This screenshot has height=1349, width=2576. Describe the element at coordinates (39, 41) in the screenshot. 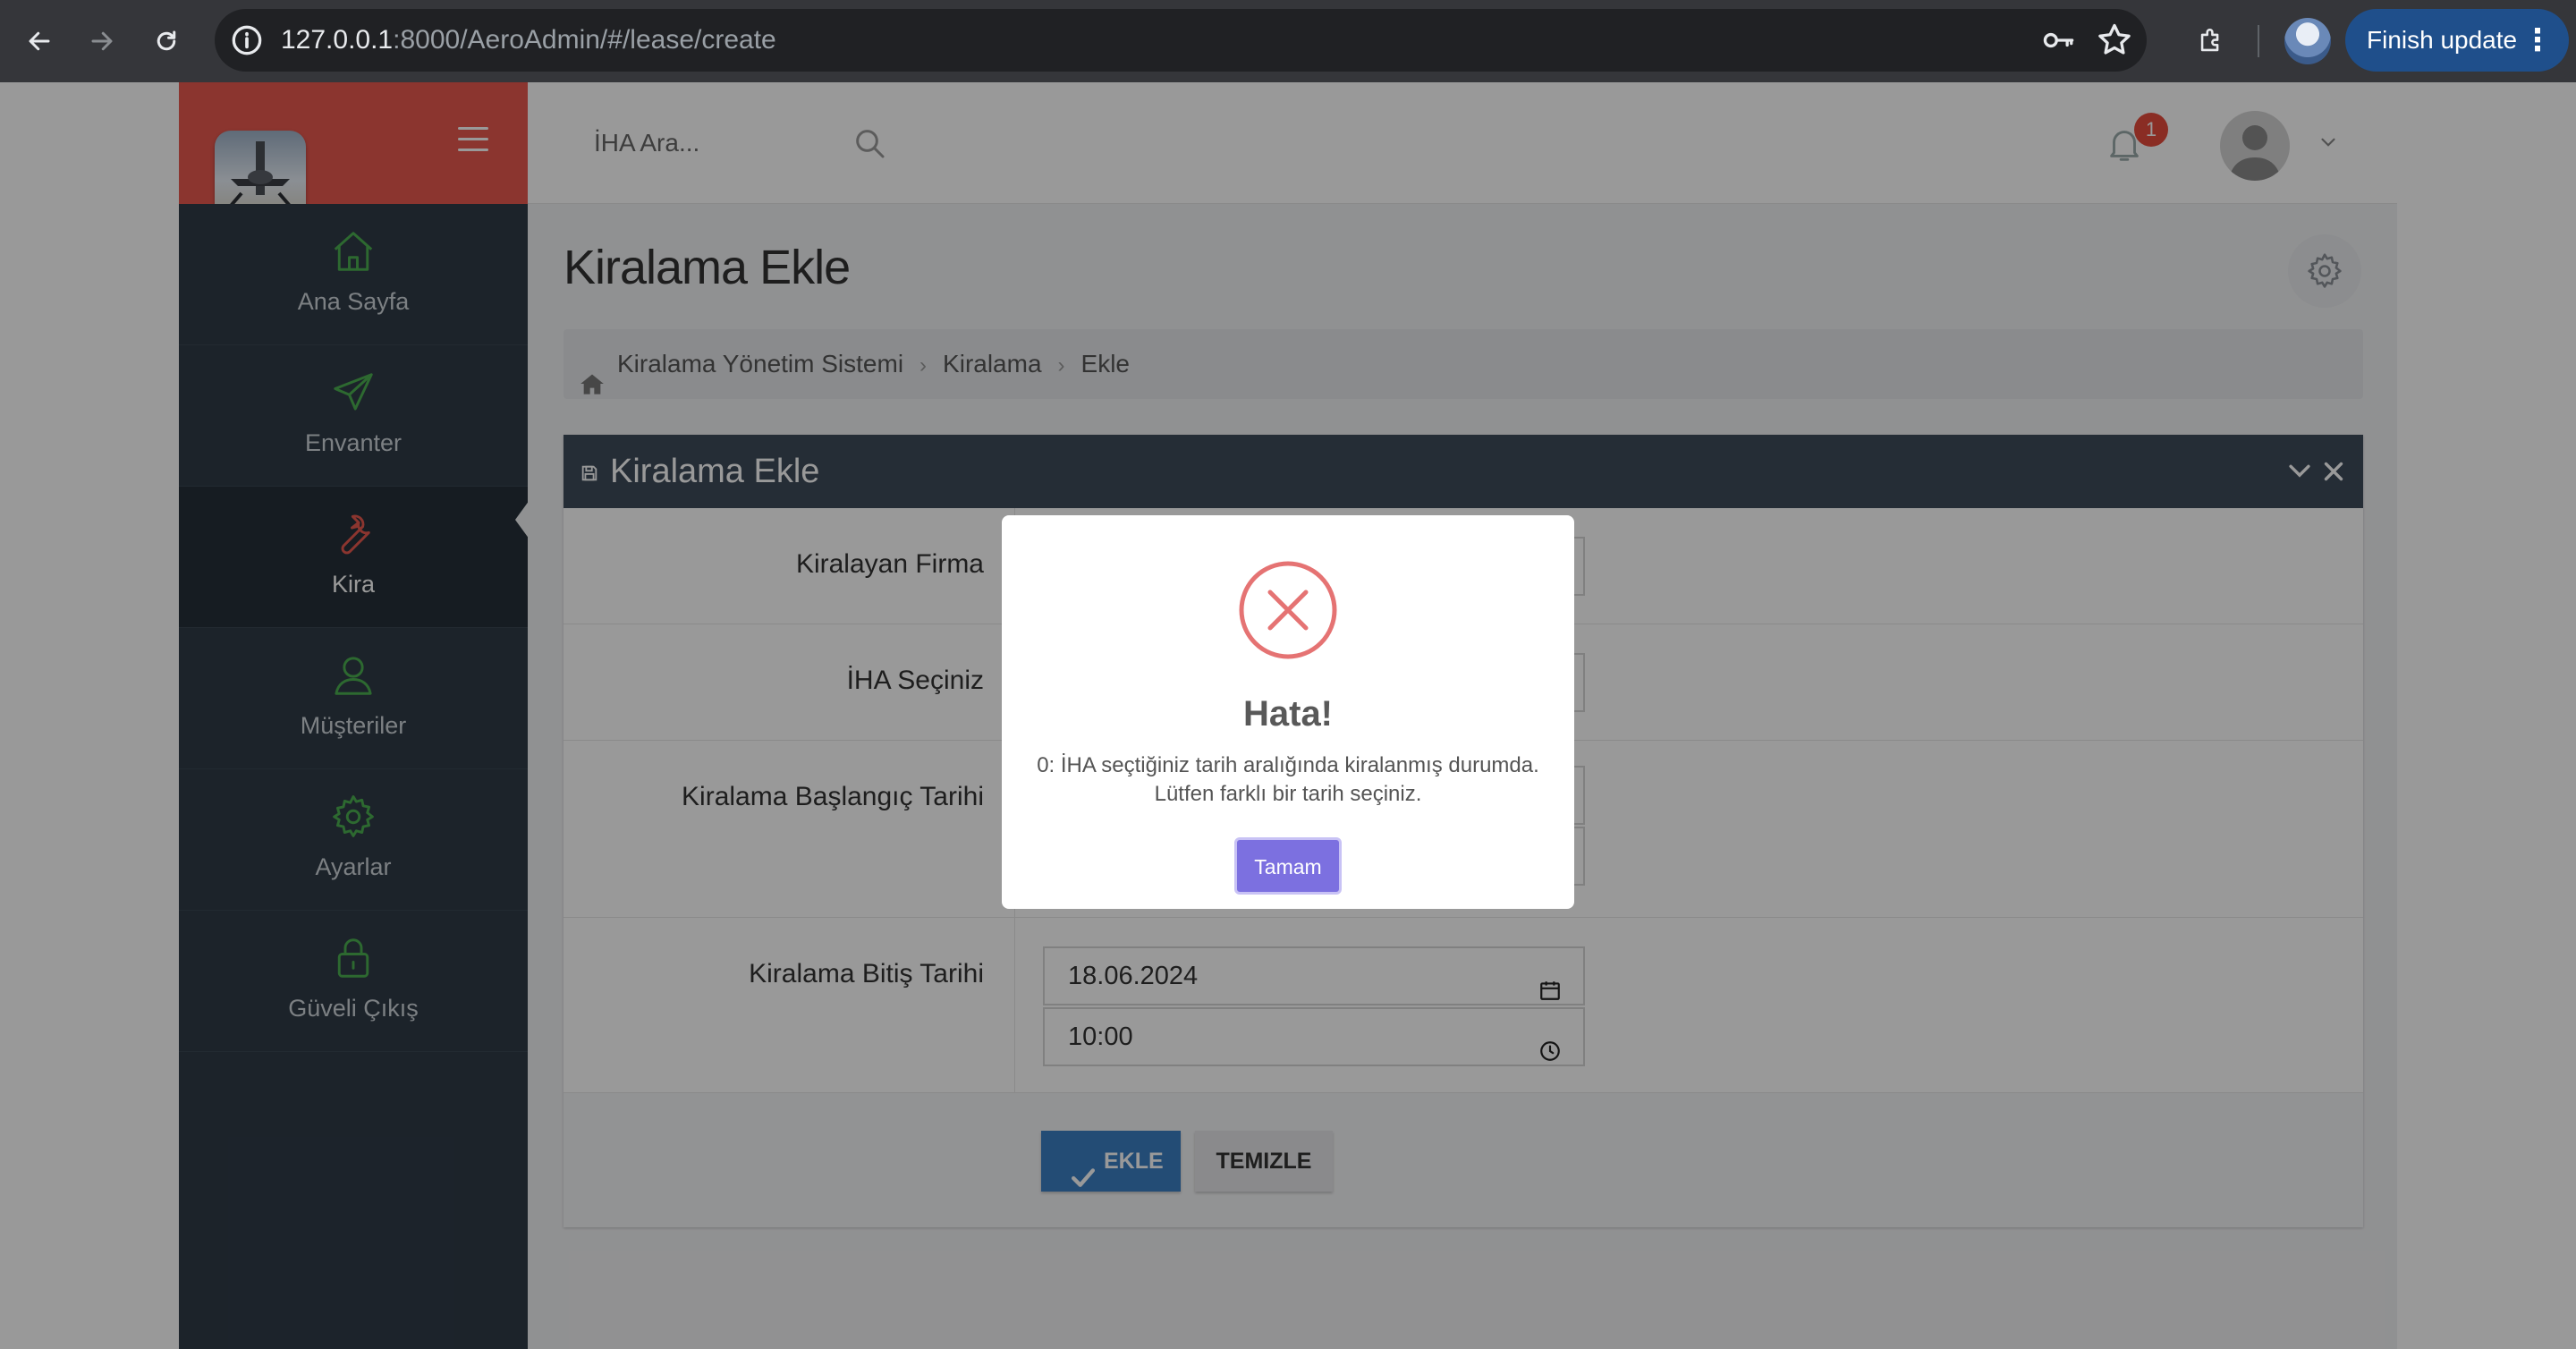

I see `back-icon` at that location.